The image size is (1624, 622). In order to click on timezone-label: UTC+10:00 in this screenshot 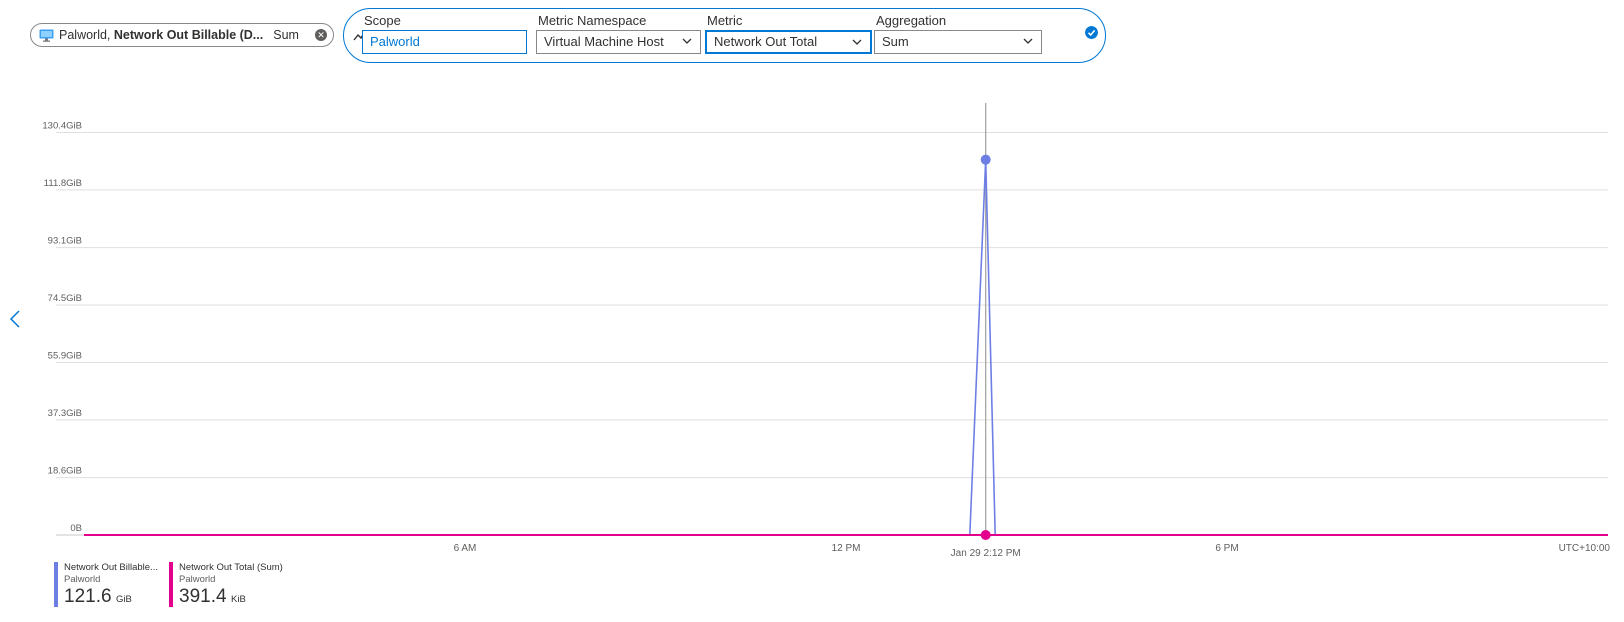, I will do `click(1585, 548)`.